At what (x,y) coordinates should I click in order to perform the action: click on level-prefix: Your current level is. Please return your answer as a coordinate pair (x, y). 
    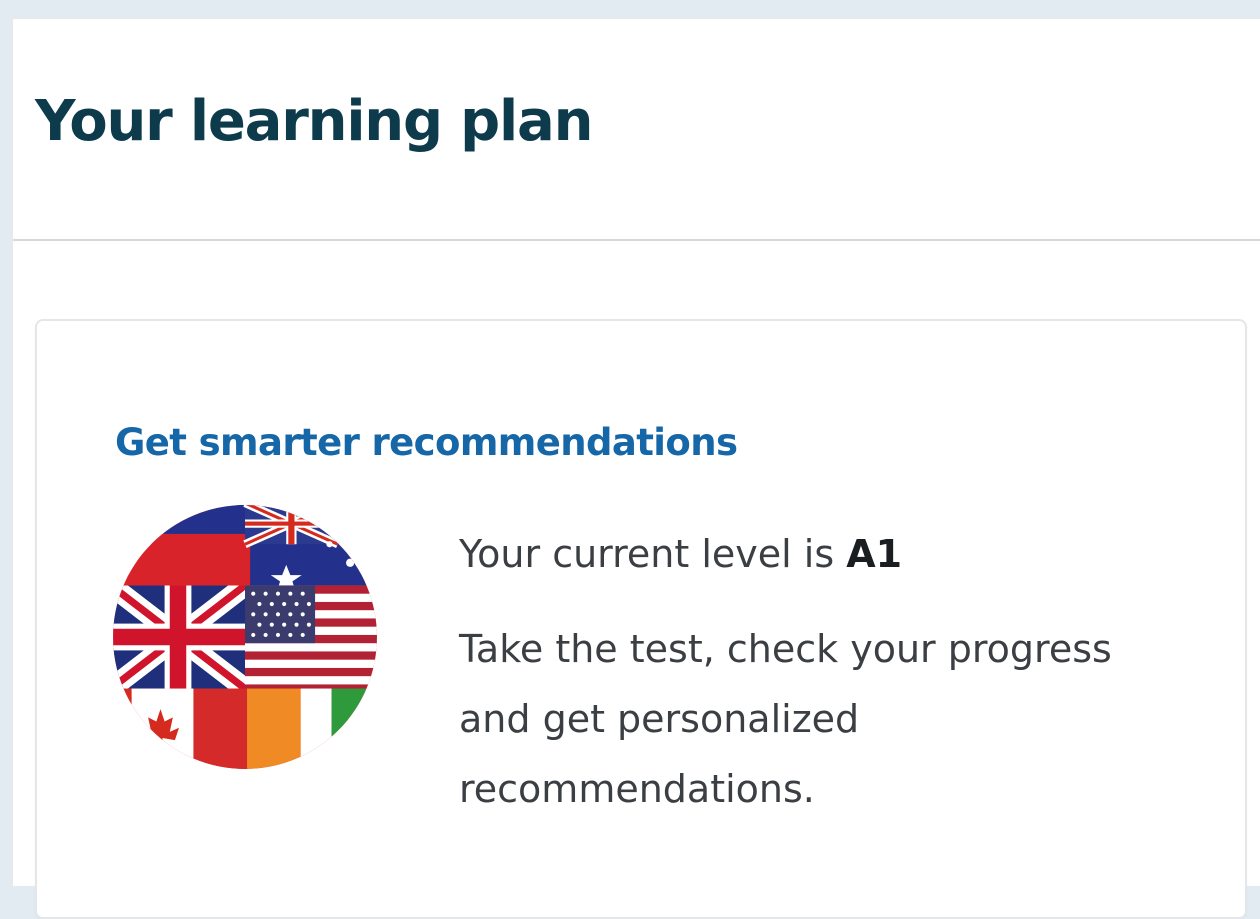
    Looking at the image, I should click on (647, 554).